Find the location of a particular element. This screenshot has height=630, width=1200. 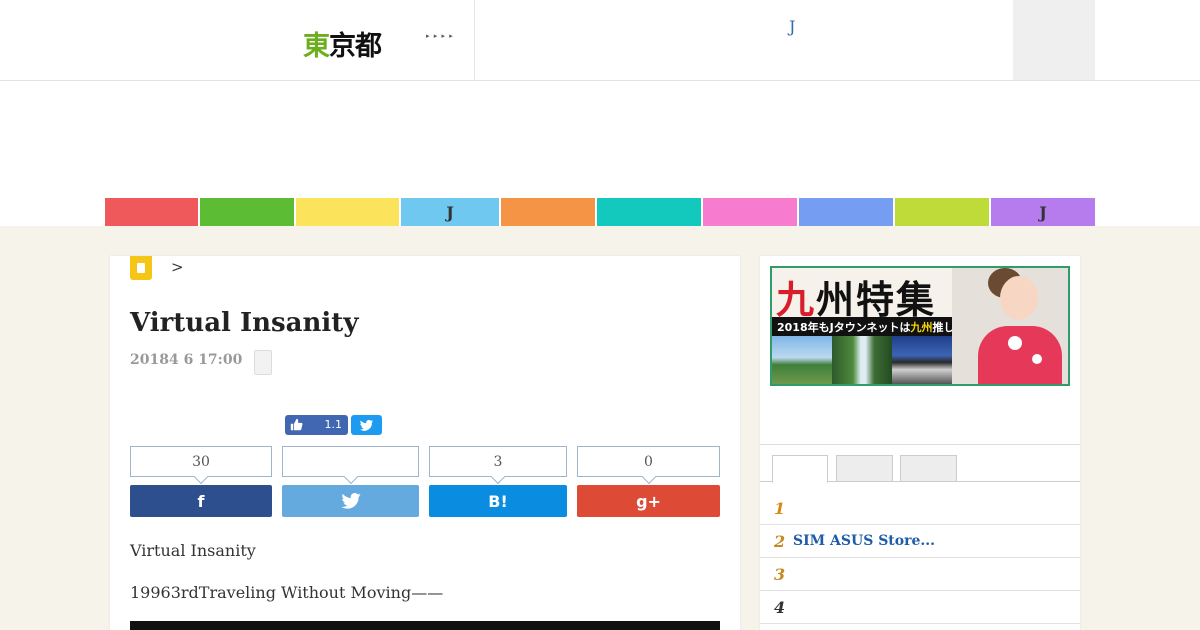

hatena-bookmark-button: B! is located at coordinates (498, 501).